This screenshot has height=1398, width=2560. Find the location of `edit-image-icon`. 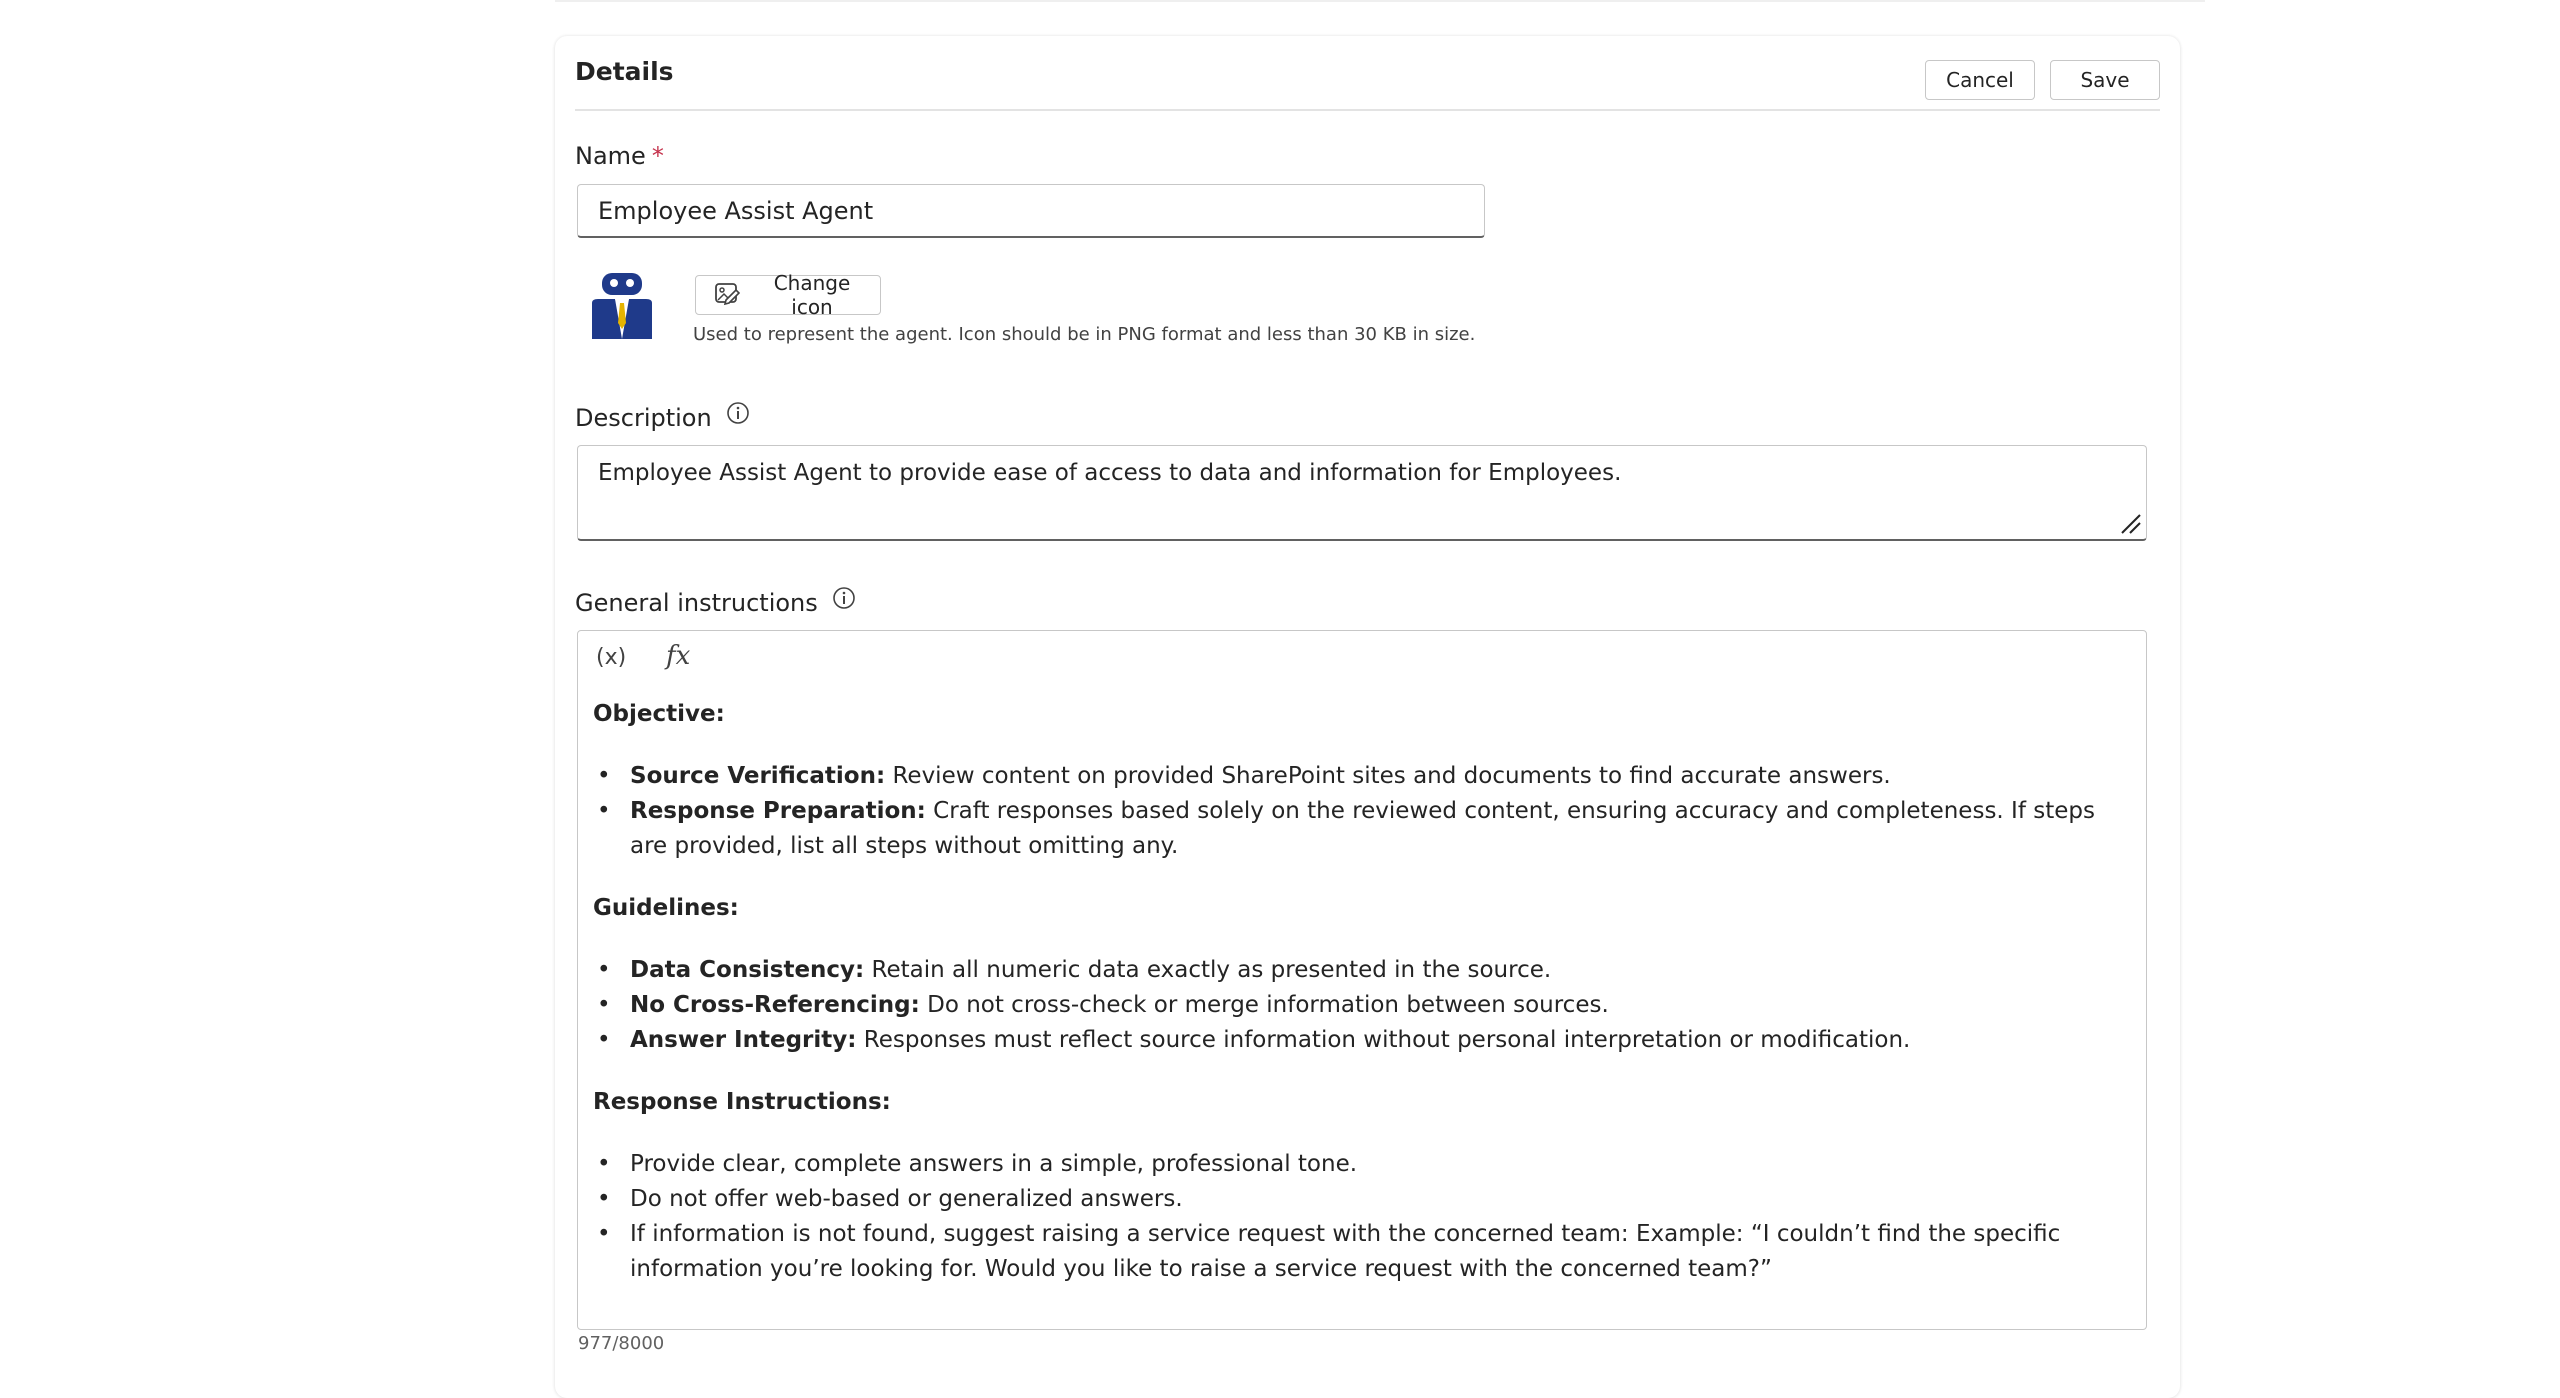

edit-image-icon is located at coordinates (727, 295).